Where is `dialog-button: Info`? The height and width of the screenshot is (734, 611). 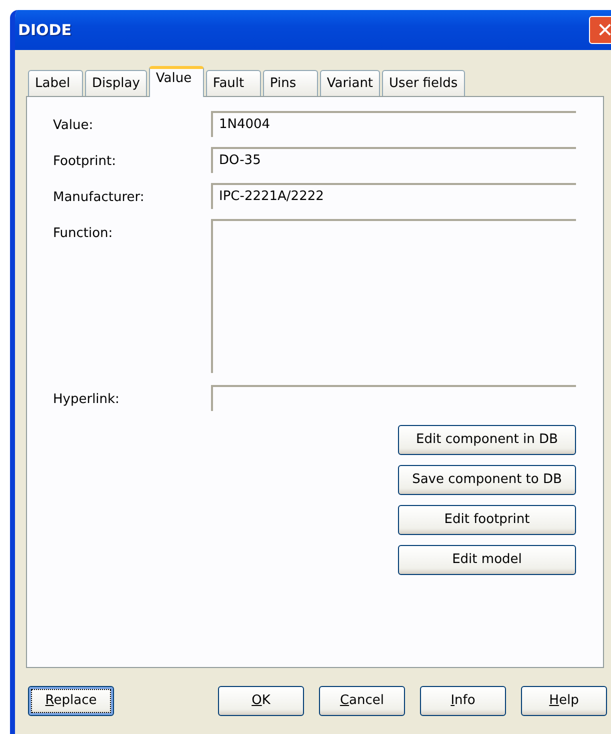
dialog-button: Info is located at coordinates (463, 701).